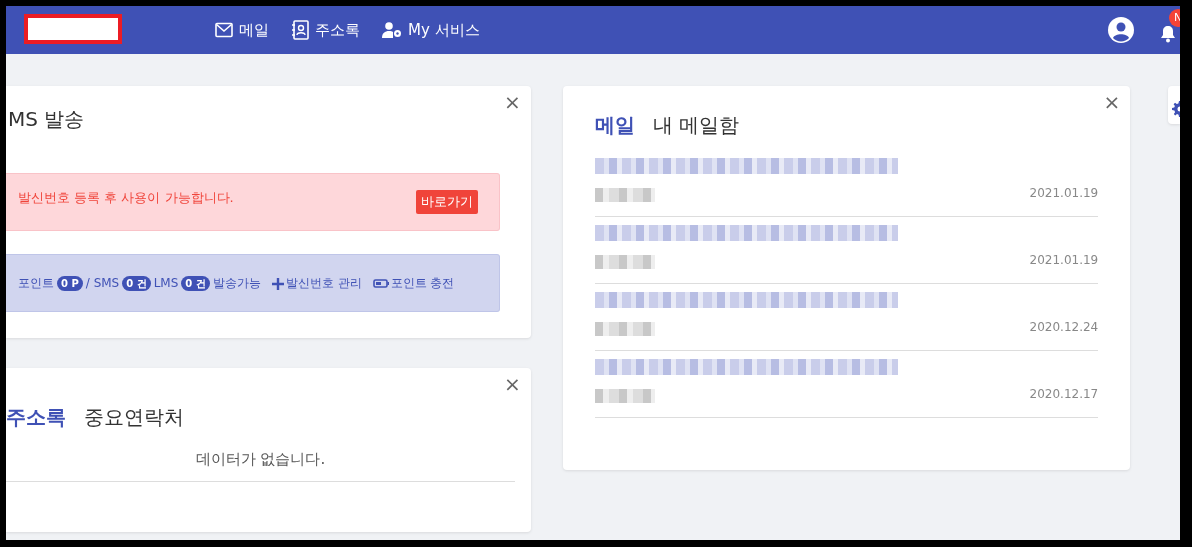 The image size is (1192, 547). Describe the element at coordinates (1064, 394) in the screenshot. I see `mail-date: 2020.12.17` at that location.